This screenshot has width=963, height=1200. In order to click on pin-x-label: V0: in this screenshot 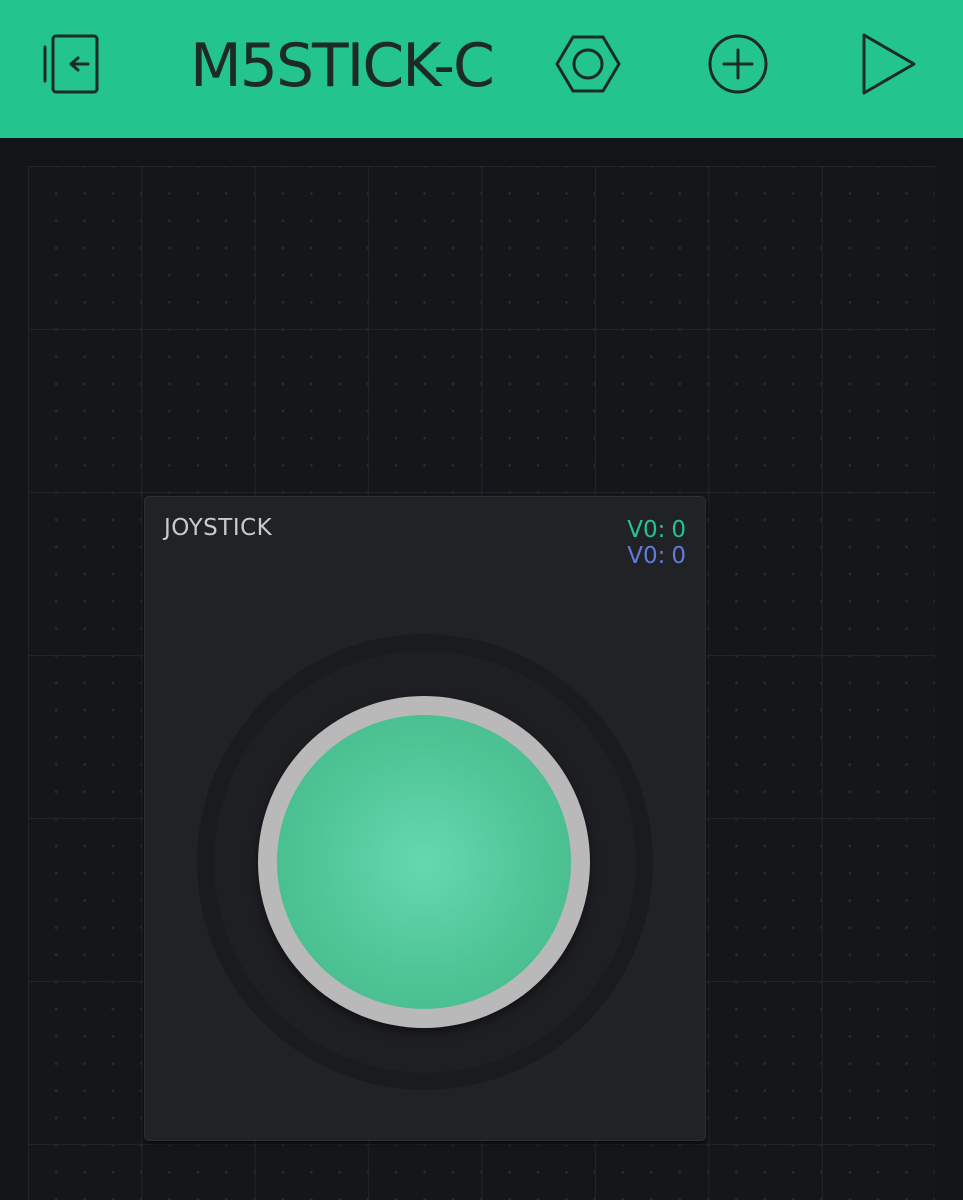, I will do `click(646, 530)`.